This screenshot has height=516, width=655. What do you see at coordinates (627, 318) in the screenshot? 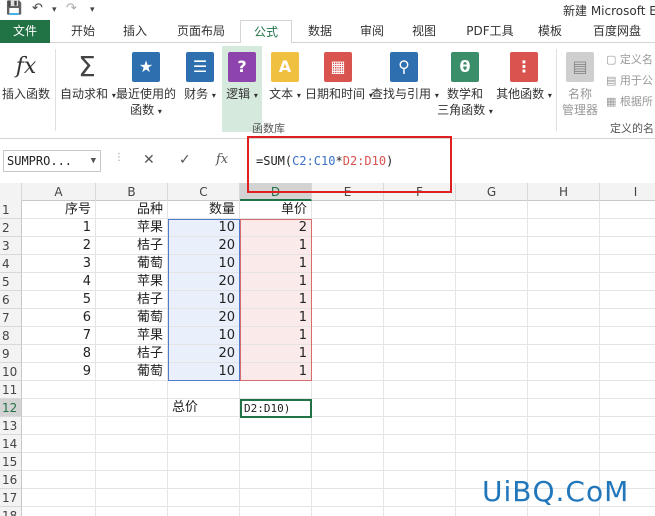
I see `cell-i7` at bounding box center [627, 318].